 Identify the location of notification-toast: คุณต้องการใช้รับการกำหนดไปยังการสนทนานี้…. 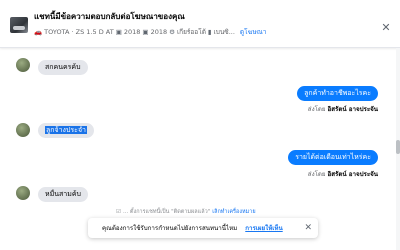
(203, 228).